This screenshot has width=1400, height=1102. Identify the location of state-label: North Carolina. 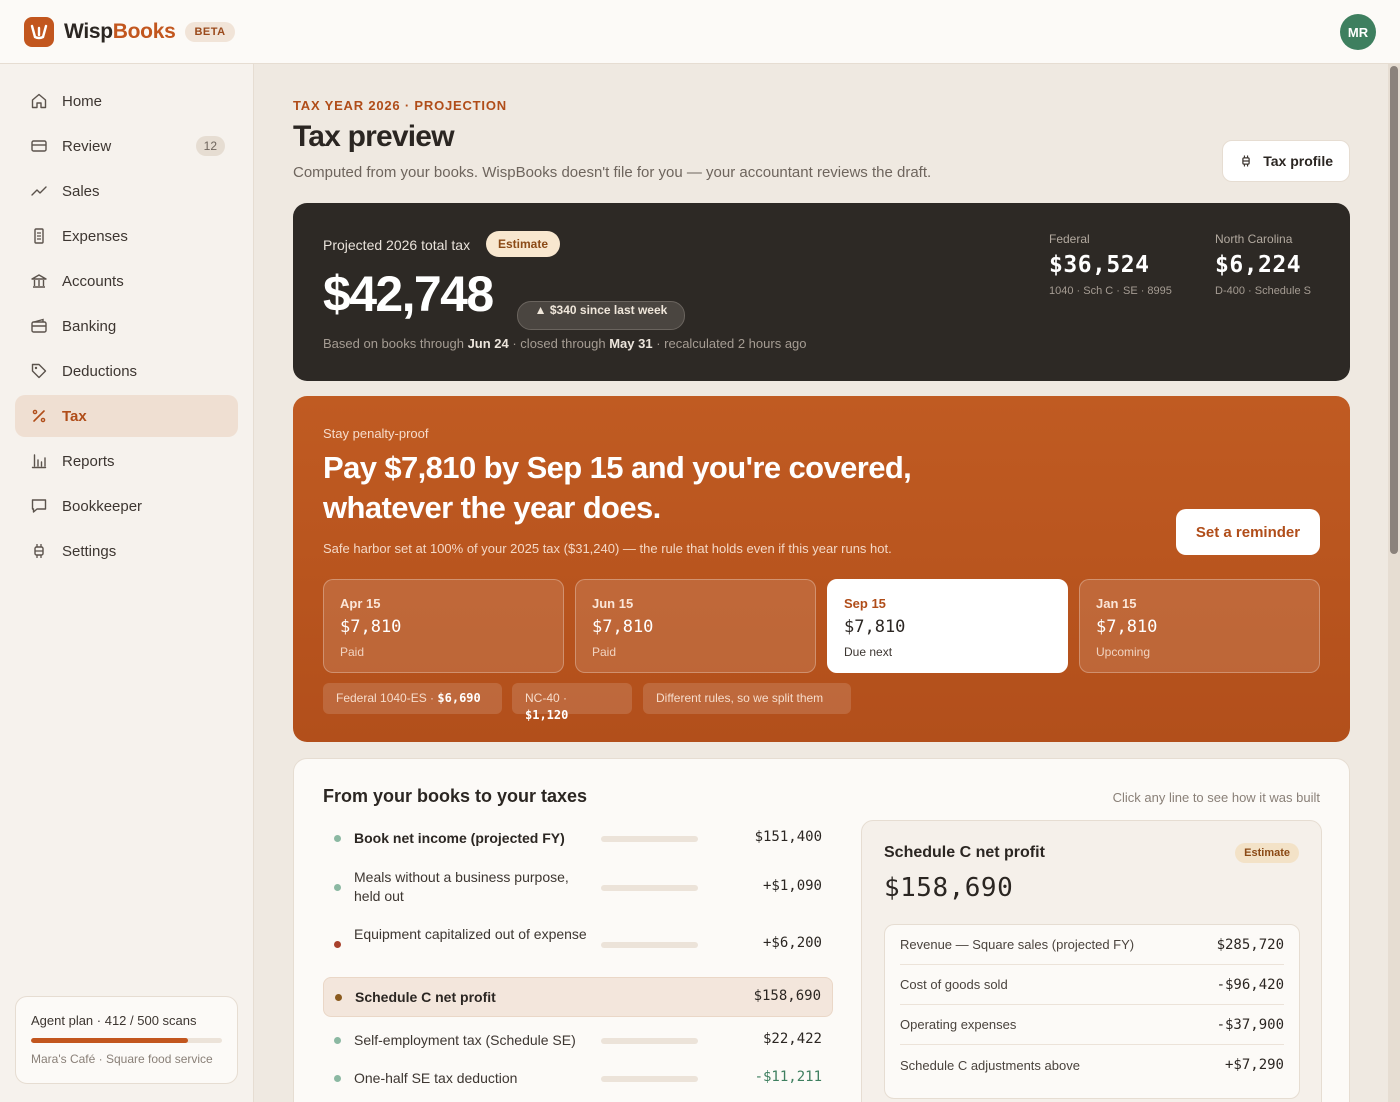
(1254, 239).